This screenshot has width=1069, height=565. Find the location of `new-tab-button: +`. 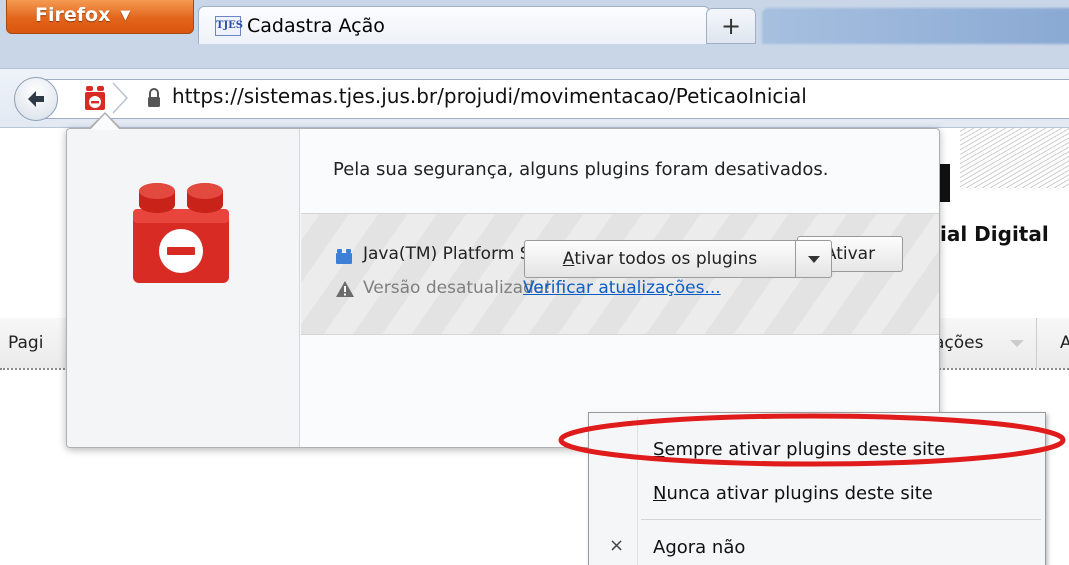

new-tab-button: + is located at coordinates (731, 26).